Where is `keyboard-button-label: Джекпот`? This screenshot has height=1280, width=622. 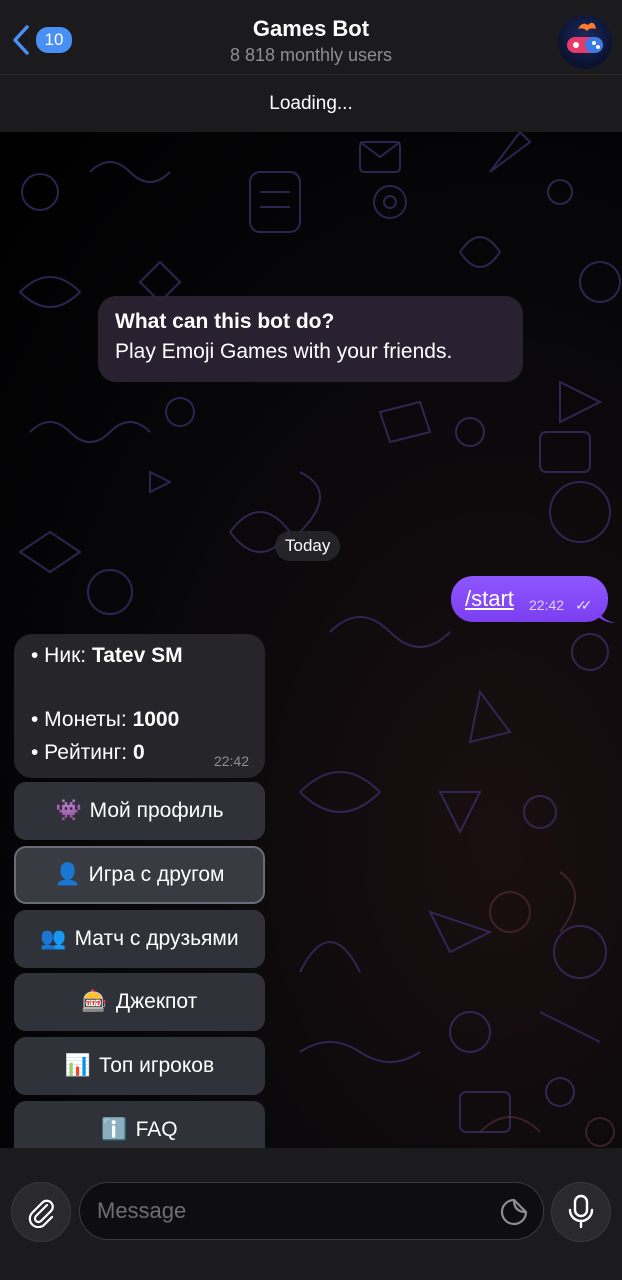
keyboard-button-label: Джекпот is located at coordinates (156, 1001).